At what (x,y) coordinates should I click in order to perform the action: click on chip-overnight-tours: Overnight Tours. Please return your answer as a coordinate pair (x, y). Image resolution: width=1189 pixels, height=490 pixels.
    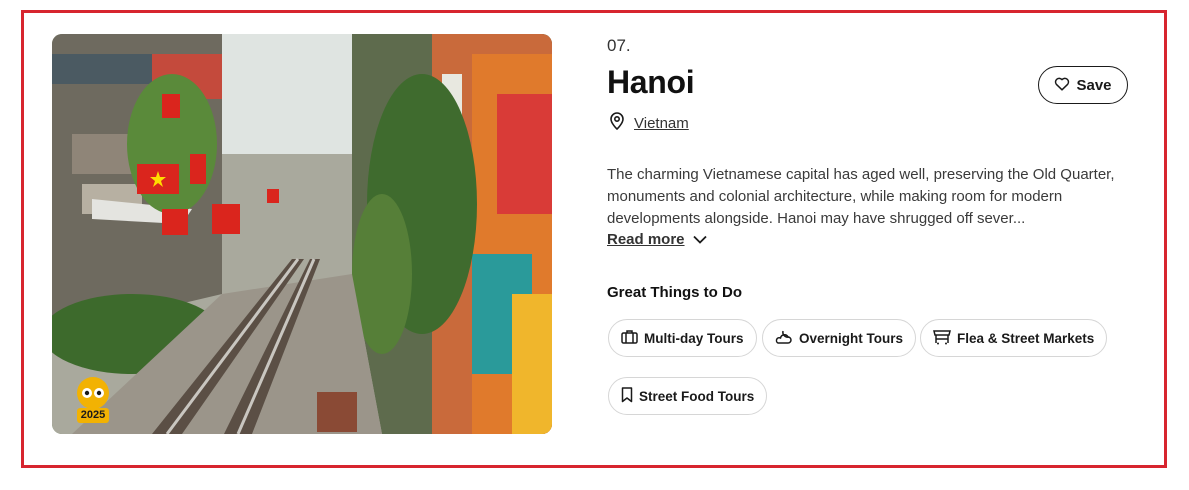
    Looking at the image, I should click on (839, 338).